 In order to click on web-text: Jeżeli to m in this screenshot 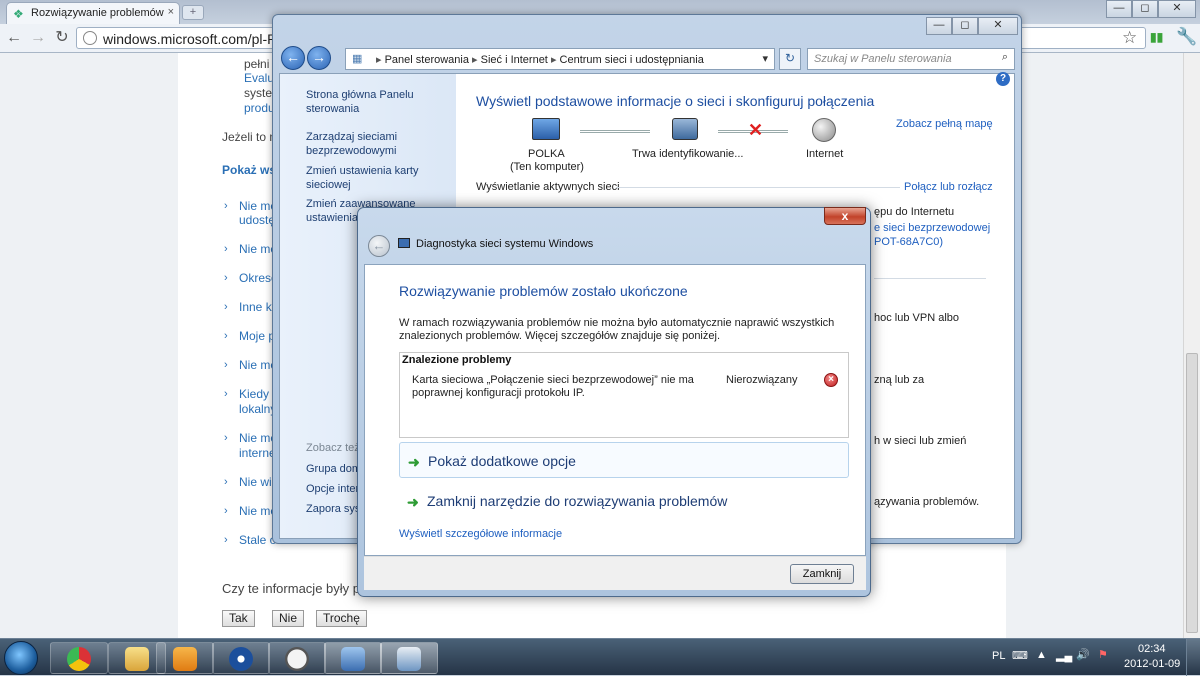, I will do `click(251, 137)`.